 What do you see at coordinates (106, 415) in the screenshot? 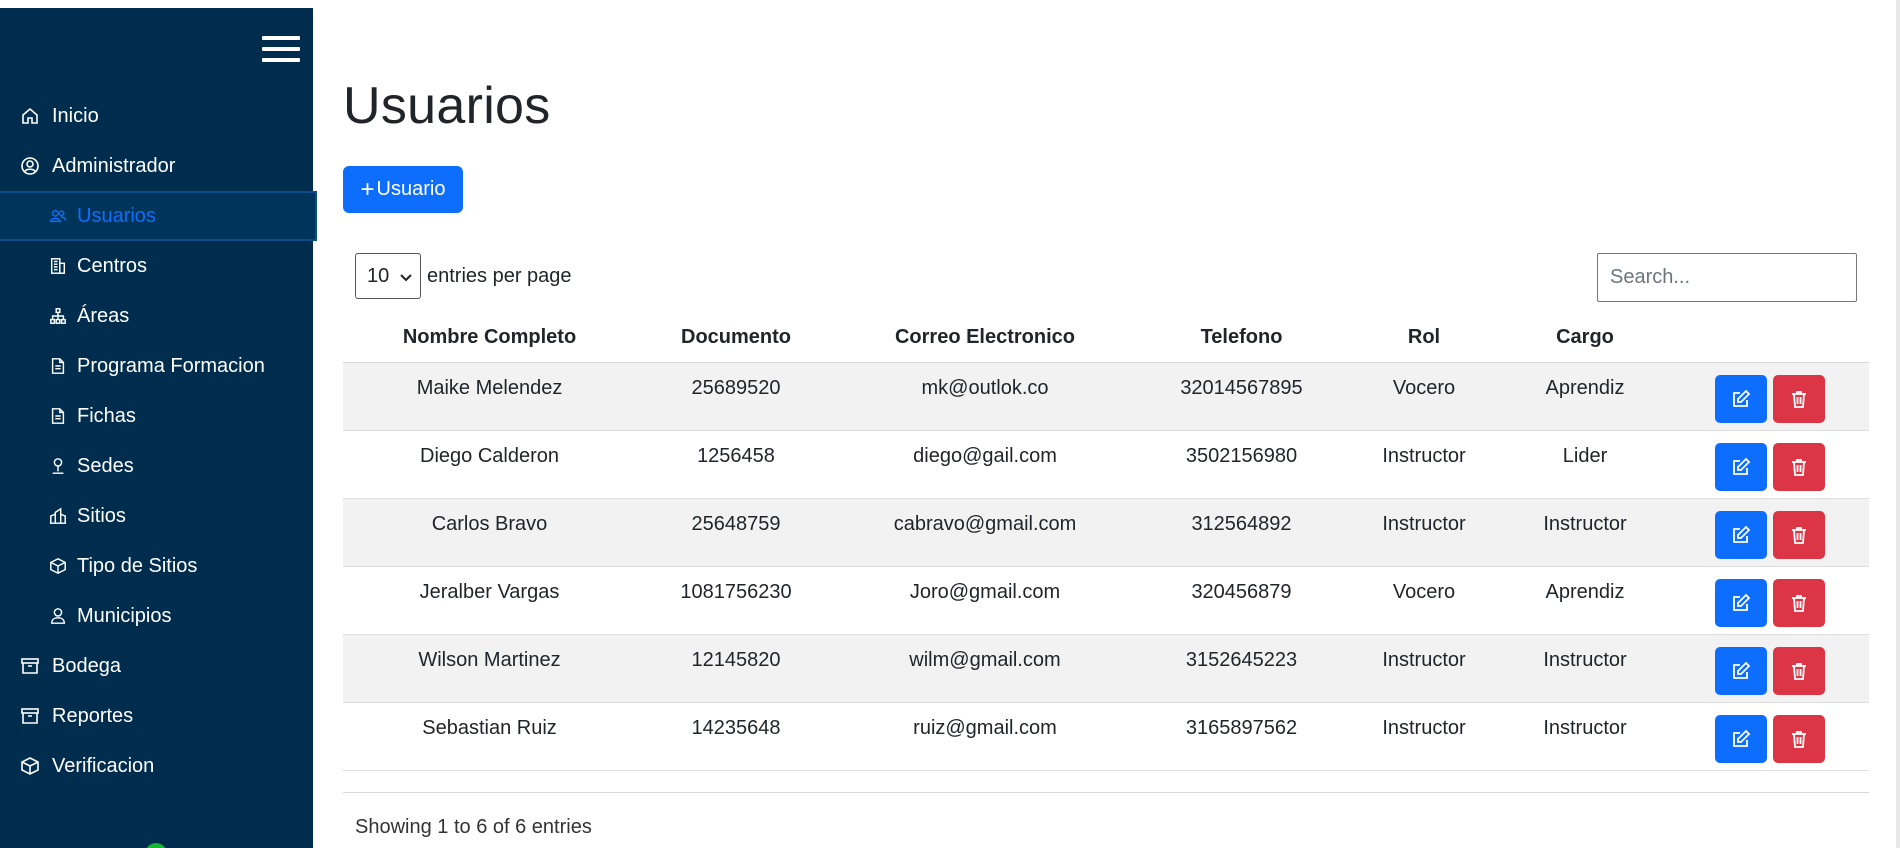
I see `sidebar-item-label: Fichas` at bounding box center [106, 415].